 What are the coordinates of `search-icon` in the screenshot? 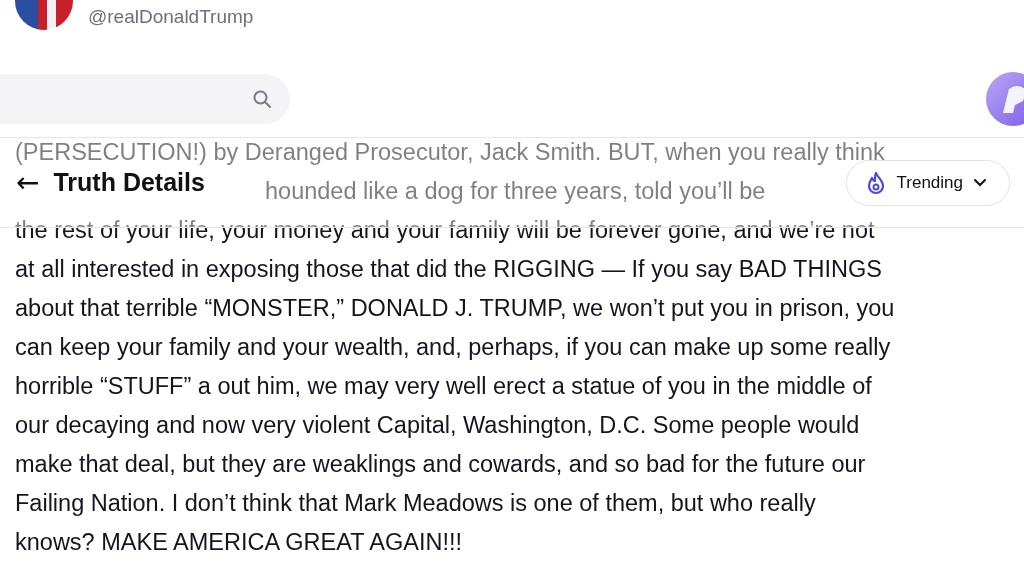 It's located at (262, 99).